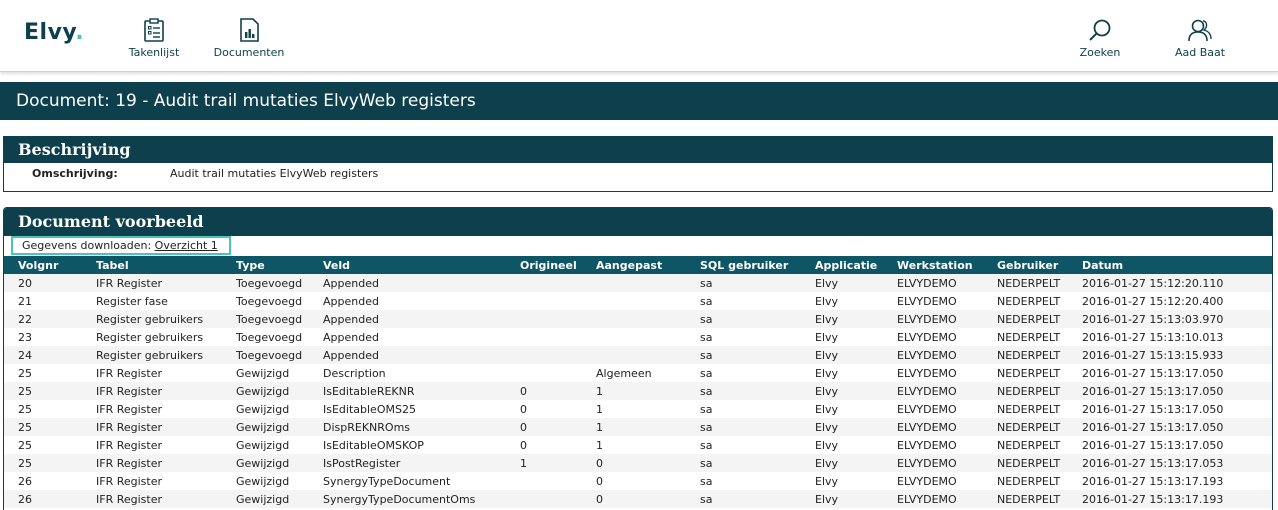  What do you see at coordinates (152, 265) in the screenshot?
I see `col-tabel-header: Tabel` at bounding box center [152, 265].